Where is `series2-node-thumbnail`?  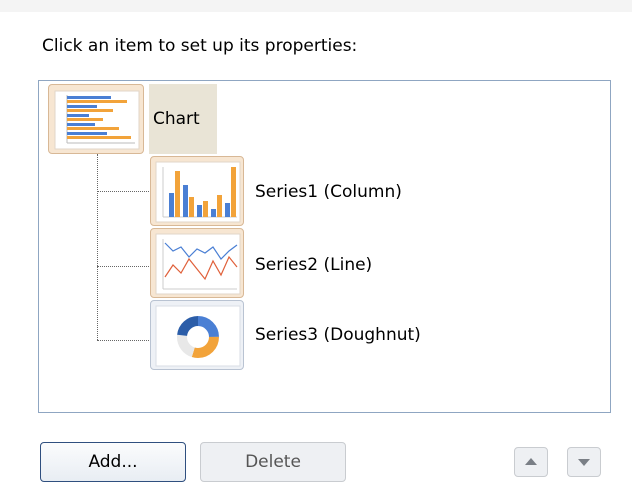 series2-node-thumbnail is located at coordinates (197, 263).